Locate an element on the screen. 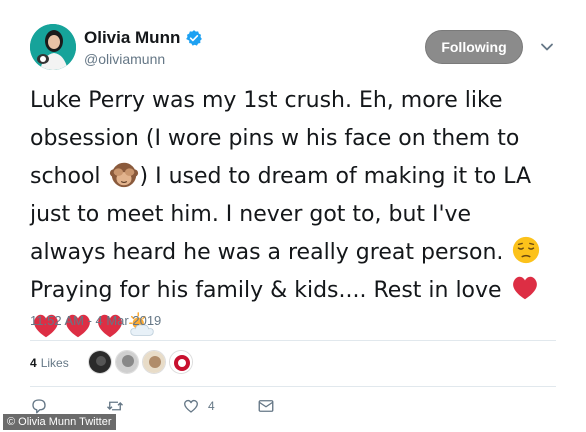 The image size is (586, 432). direct-message-button is located at coordinates (266, 406).